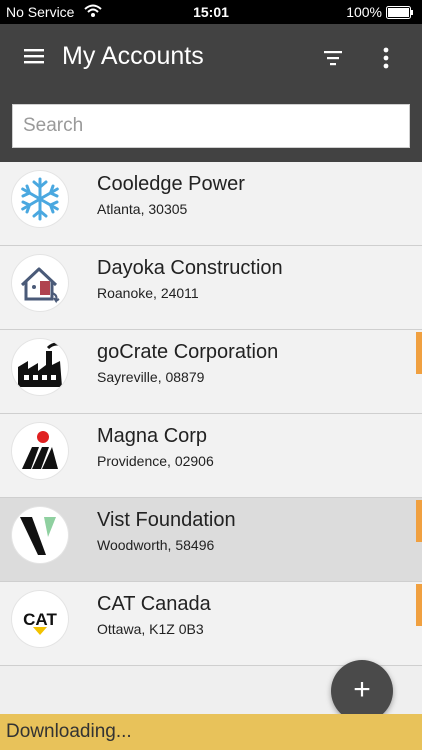  Describe the element at coordinates (40, 535) in the screenshot. I see `v-logo` at that location.